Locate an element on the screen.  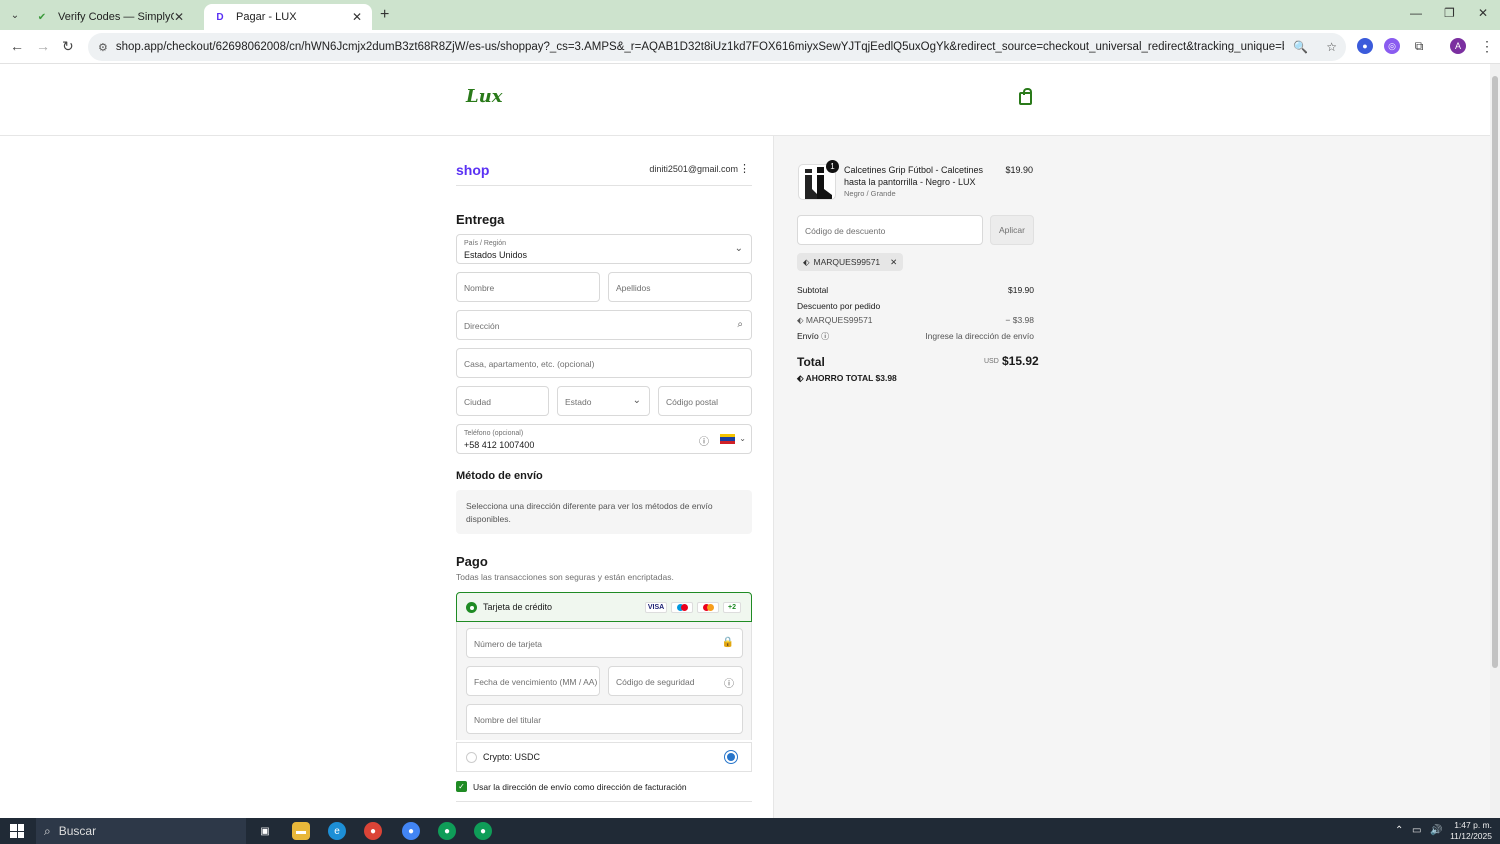
network-icon: ▭ is located at coordinates (1416, 830).